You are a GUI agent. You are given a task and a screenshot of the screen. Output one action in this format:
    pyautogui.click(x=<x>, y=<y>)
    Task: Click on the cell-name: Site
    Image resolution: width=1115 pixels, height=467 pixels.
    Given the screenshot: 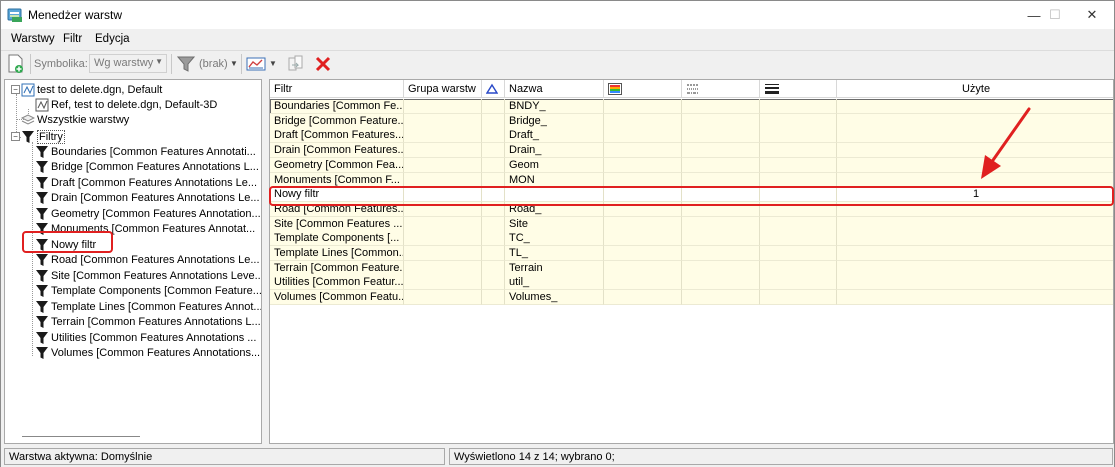 What is the action you would take?
    pyautogui.click(x=554, y=224)
    